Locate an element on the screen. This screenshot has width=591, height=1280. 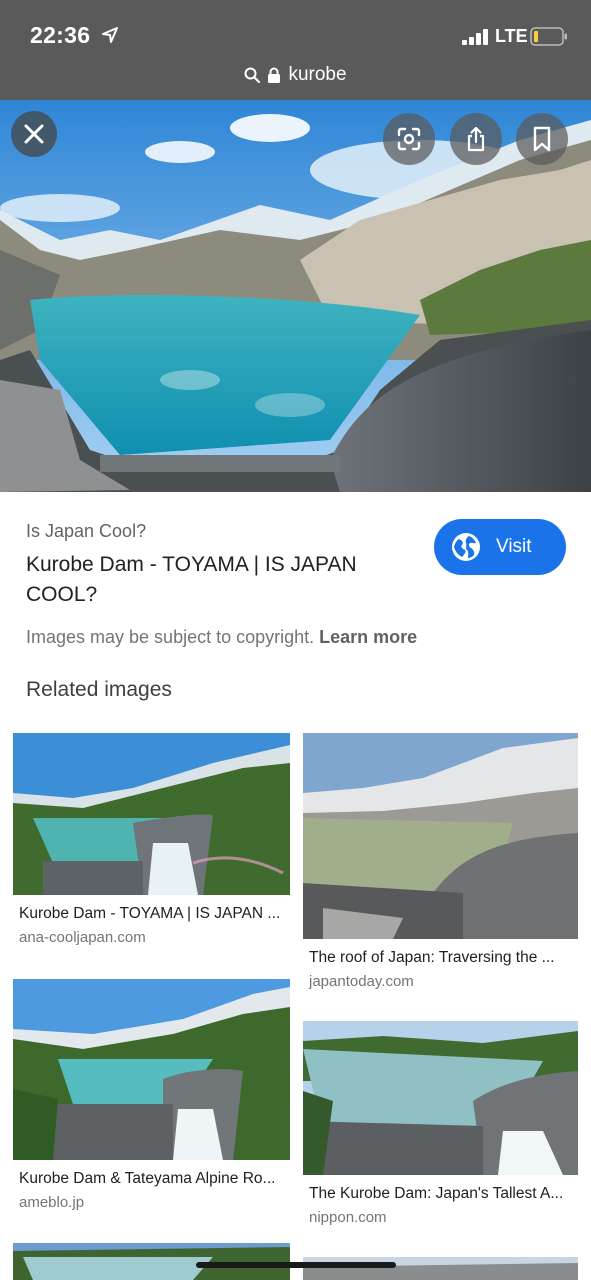
related-images-heading: Related images is located at coordinates (99, 689).